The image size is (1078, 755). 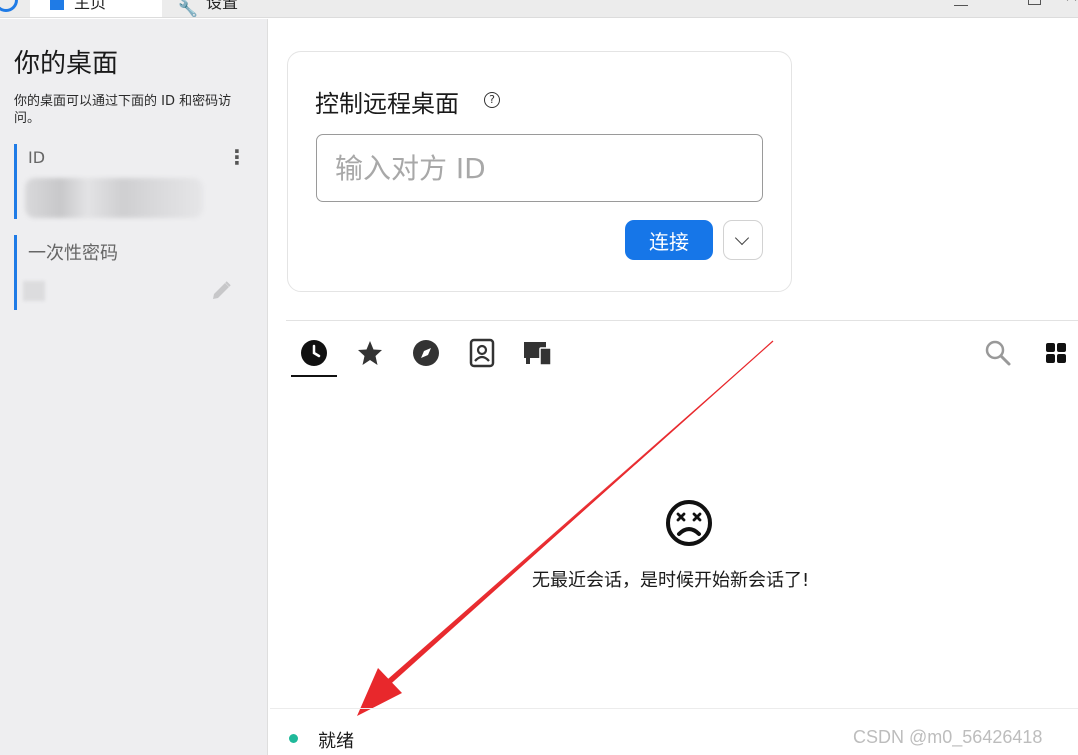 What do you see at coordinates (1056, 353) in the screenshot?
I see `grid-view-icon` at bounding box center [1056, 353].